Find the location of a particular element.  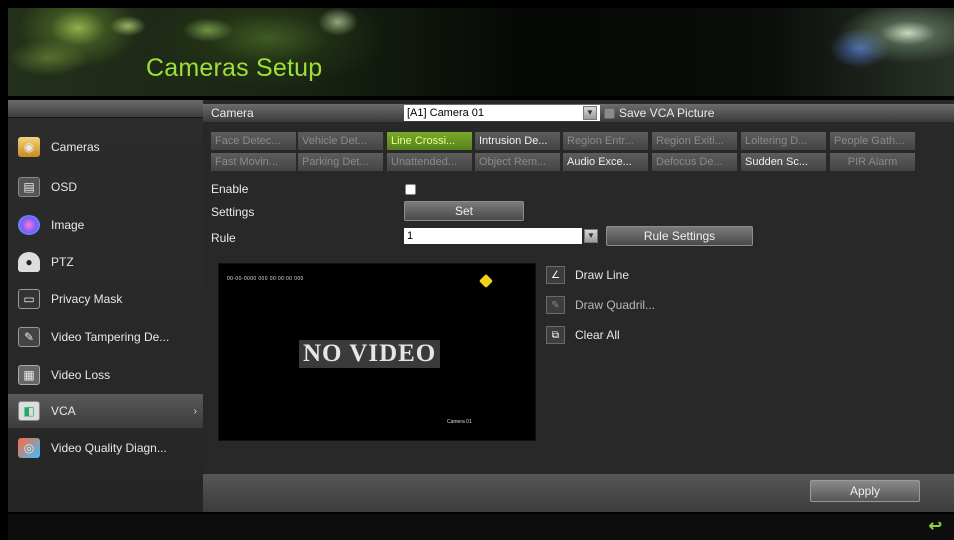

enable-label: Enable is located at coordinates (230, 189).